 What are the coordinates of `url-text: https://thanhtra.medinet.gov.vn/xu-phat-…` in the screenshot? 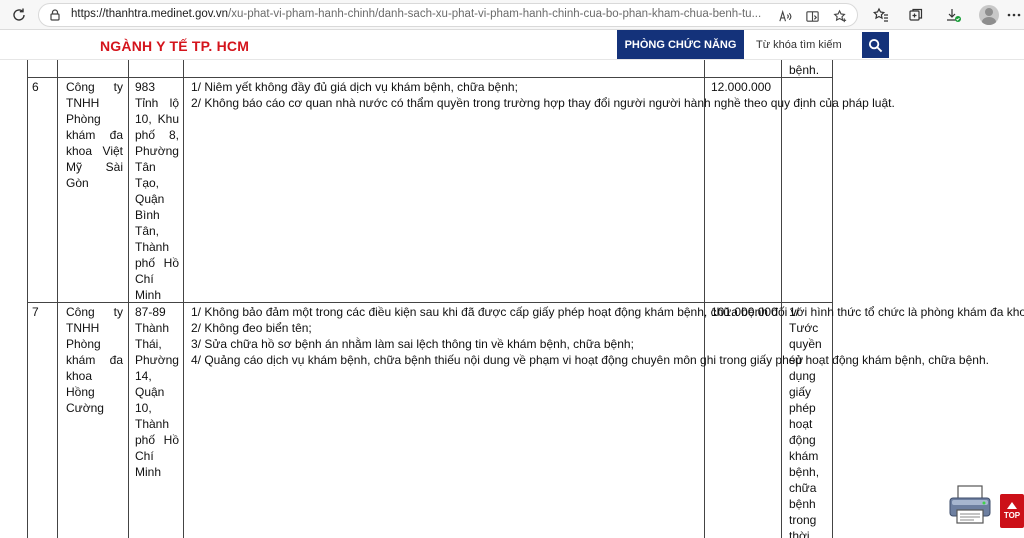 It's located at (421, 14).